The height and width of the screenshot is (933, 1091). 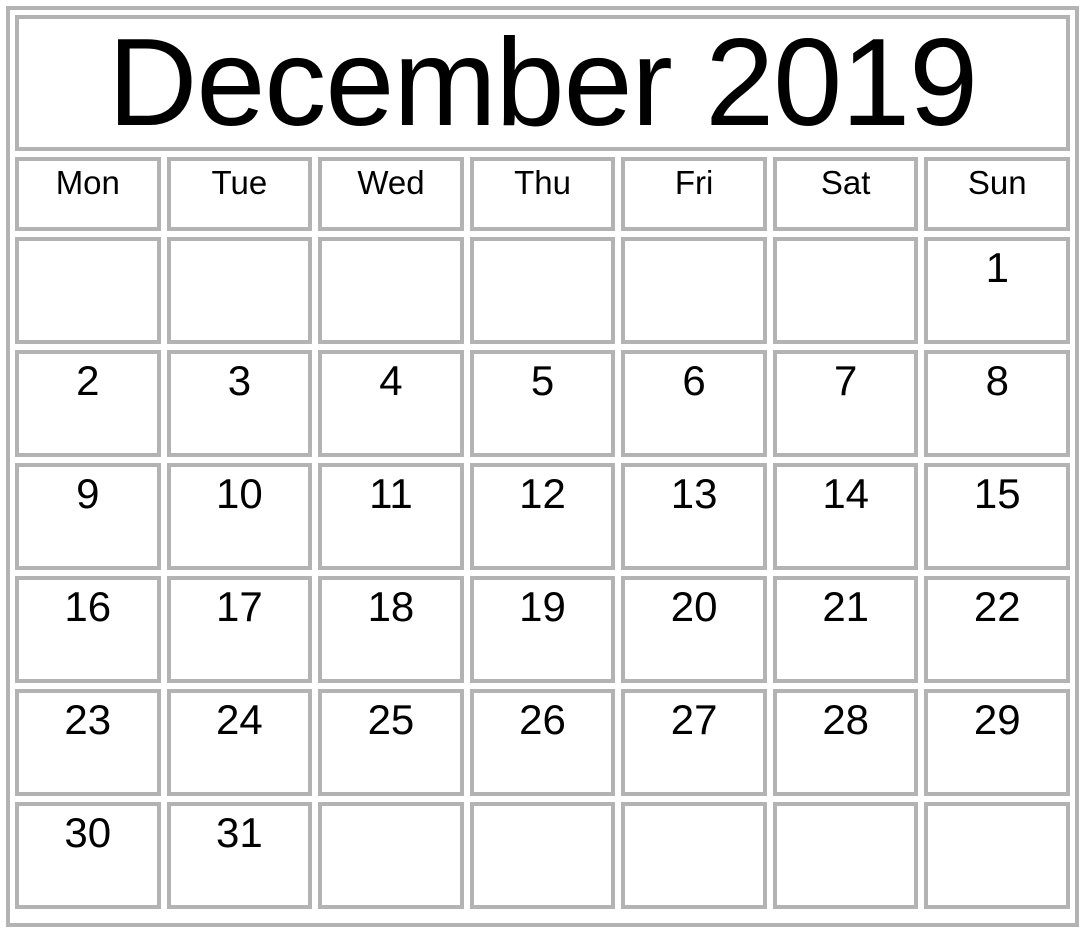 I want to click on day-cell: 15, so click(x=997, y=516).